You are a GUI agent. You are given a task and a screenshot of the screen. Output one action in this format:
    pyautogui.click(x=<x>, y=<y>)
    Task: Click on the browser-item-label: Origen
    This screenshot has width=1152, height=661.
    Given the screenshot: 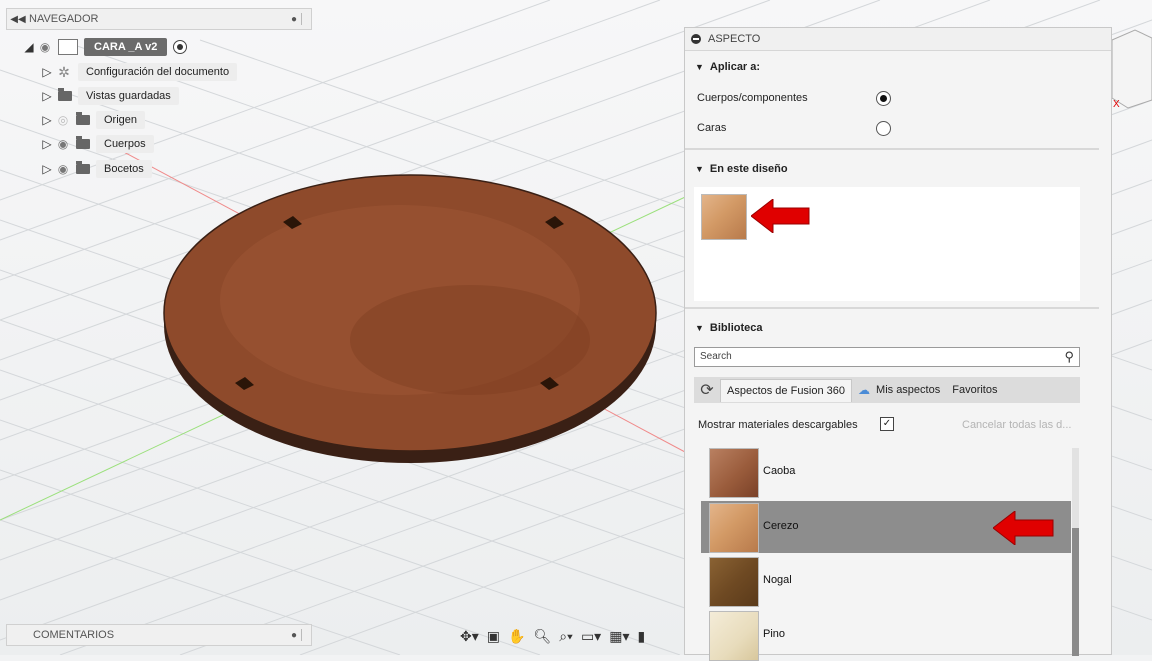 What is the action you would take?
    pyautogui.click(x=121, y=120)
    